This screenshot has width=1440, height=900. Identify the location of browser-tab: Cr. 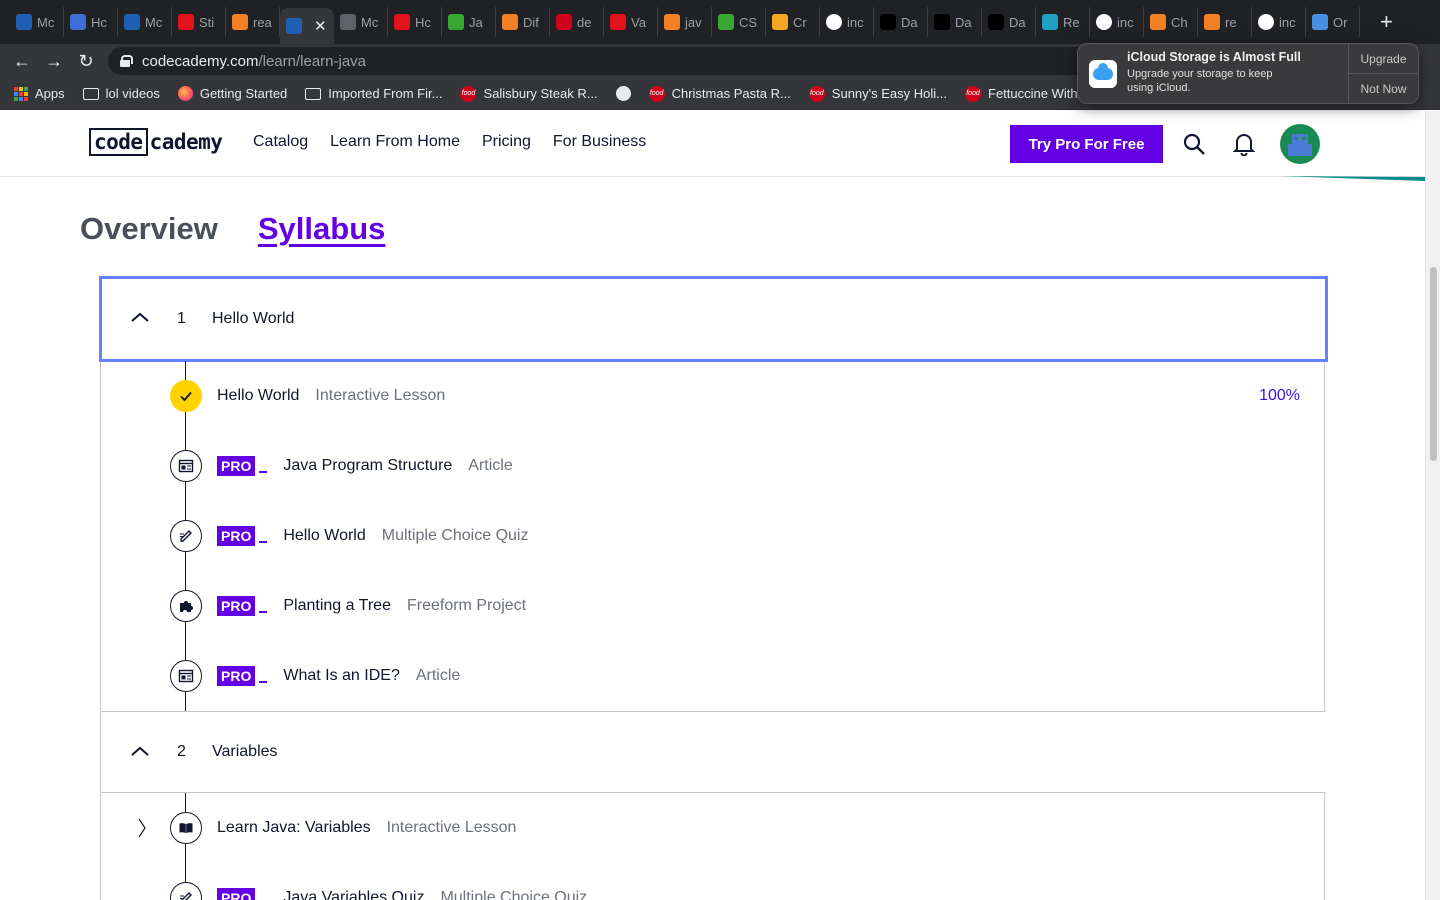
(793, 22).